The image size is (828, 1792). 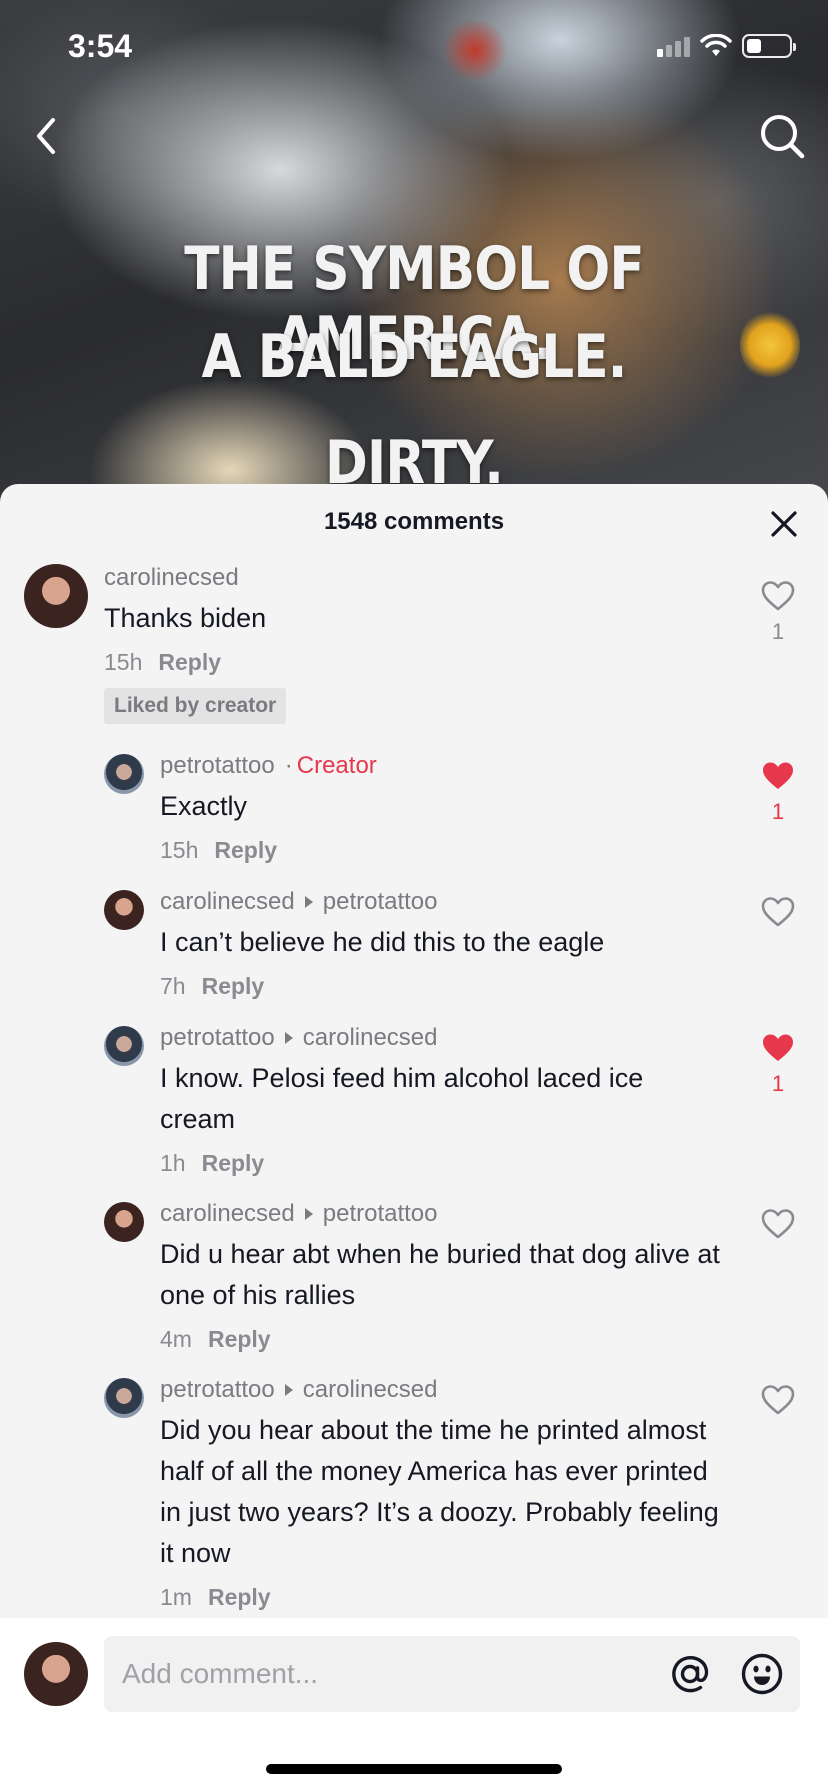 What do you see at coordinates (412, 578) in the screenshot?
I see `comment-username: carolinecsed` at bounding box center [412, 578].